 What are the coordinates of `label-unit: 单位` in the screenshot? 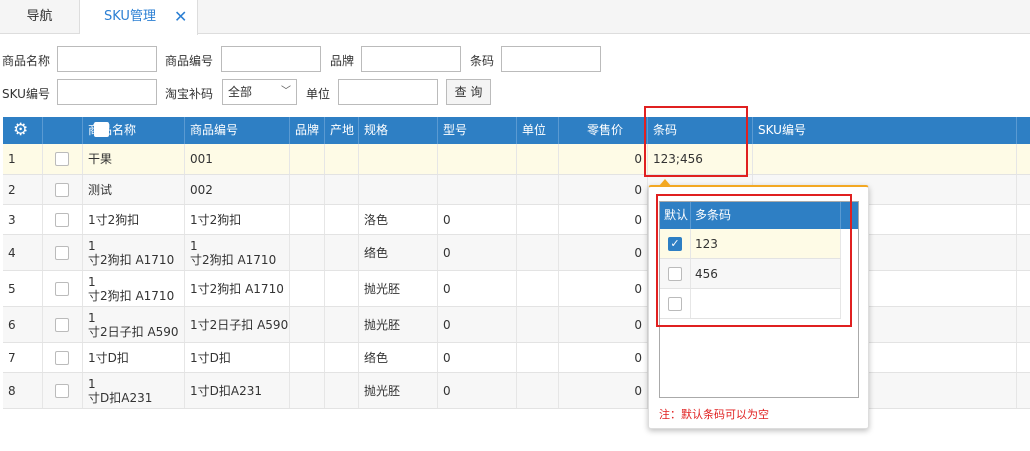 It's located at (318, 94).